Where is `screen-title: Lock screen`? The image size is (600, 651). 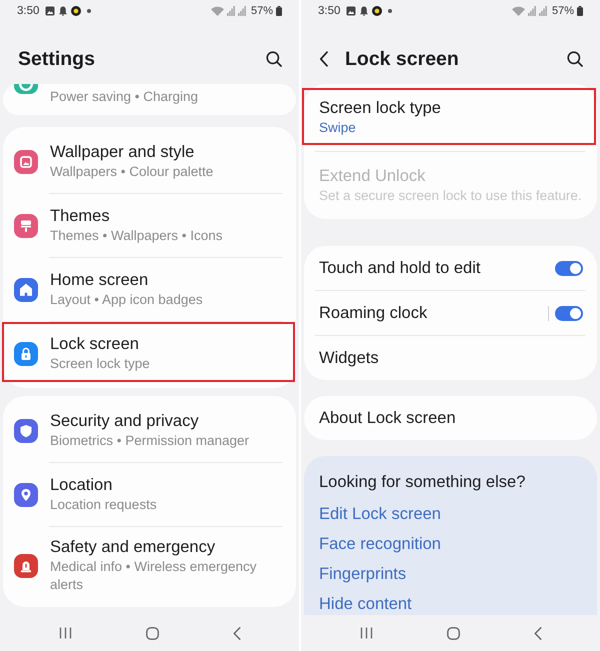 screen-title: Lock screen is located at coordinates (402, 59).